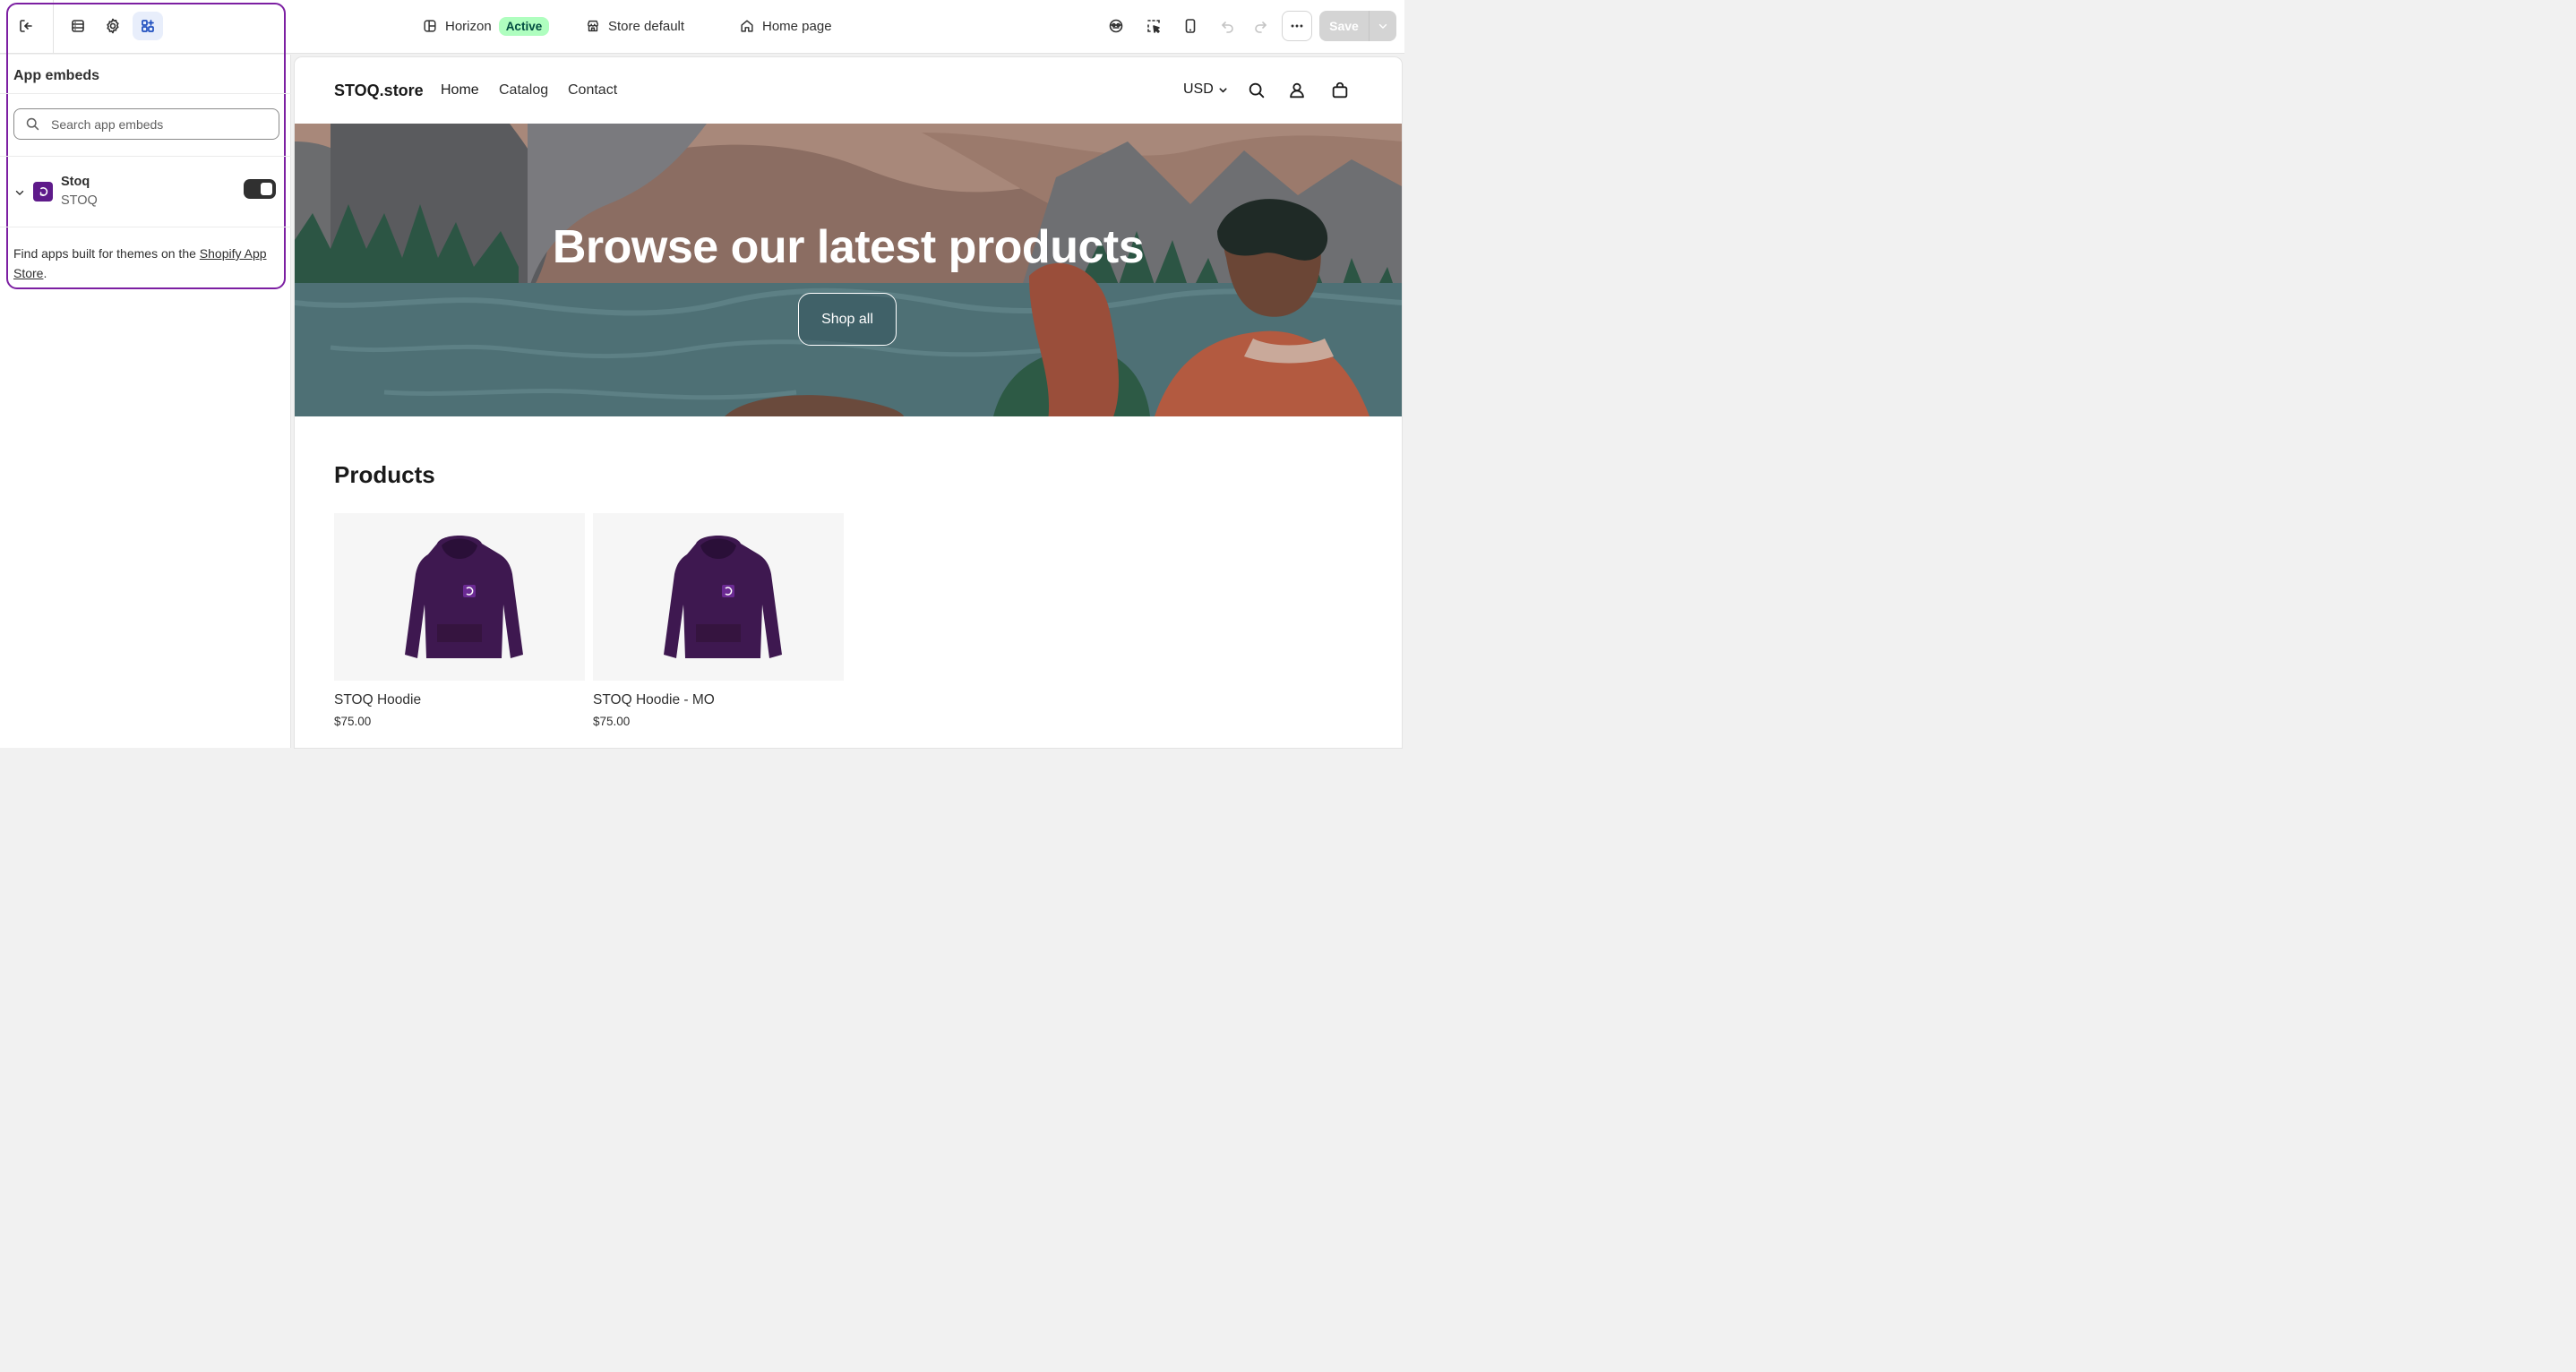 The height and width of the screenshot is (1372, 2576). I want to click on apps-icon, so click(148, 26).